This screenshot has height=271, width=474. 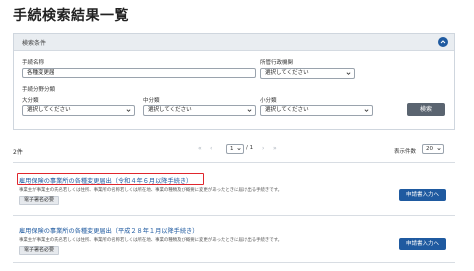 I want to click on minor-category-select: 選択してください, so click(x=316, y=110).